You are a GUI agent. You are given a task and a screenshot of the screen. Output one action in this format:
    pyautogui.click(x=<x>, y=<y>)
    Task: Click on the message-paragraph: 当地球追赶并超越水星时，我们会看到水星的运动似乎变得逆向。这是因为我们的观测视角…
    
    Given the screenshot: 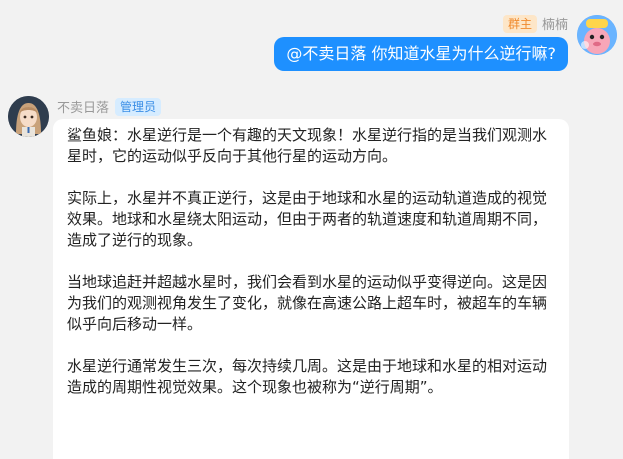 What is the action you would take?
    pyautogui.click(x=307, y=303)
    